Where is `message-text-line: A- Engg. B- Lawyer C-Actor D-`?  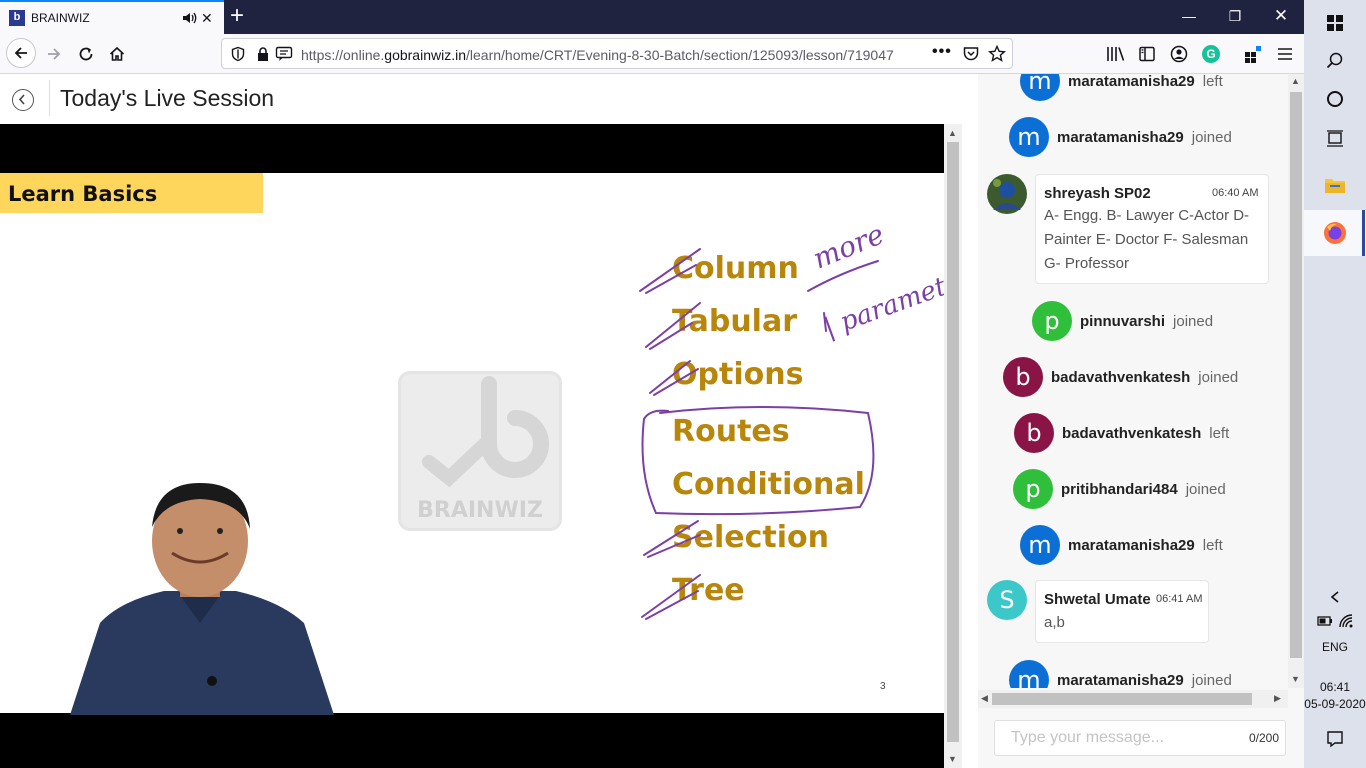 message-text-line: A- Engg. B- Lawyer C-Actor D- is located at coordinates (1147, 215).